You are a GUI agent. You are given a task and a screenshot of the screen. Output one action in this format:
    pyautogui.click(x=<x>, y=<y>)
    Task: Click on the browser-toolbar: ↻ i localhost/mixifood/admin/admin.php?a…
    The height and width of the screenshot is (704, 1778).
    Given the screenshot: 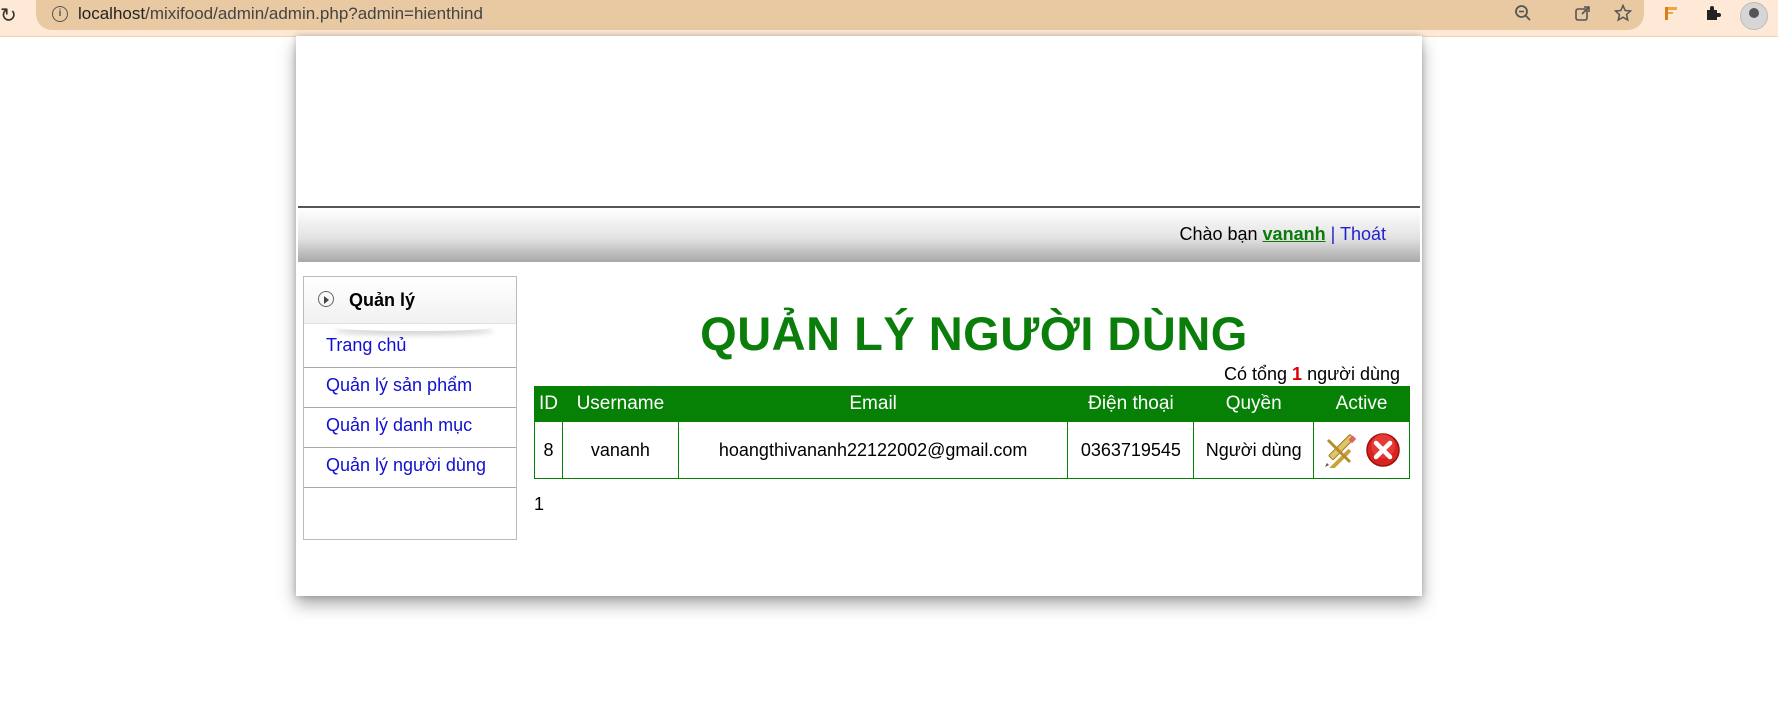 What is the action you would take?
    pyautogui.click(x=889, y=18)
    